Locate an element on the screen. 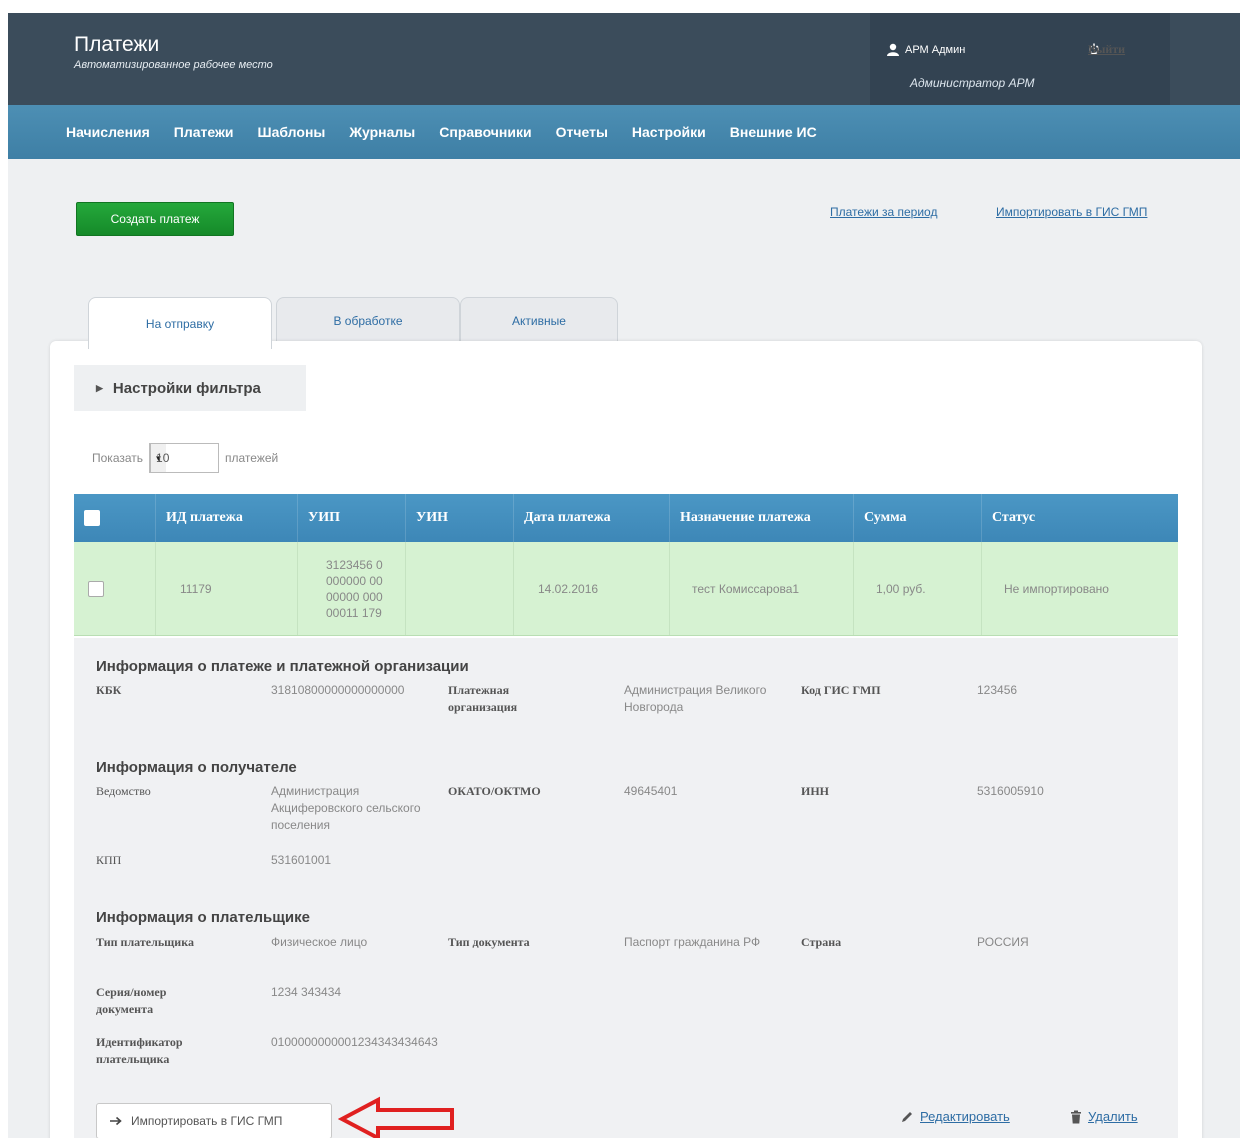  kbk-value: 31810800000000000000 is located at coordinates (338, 690).